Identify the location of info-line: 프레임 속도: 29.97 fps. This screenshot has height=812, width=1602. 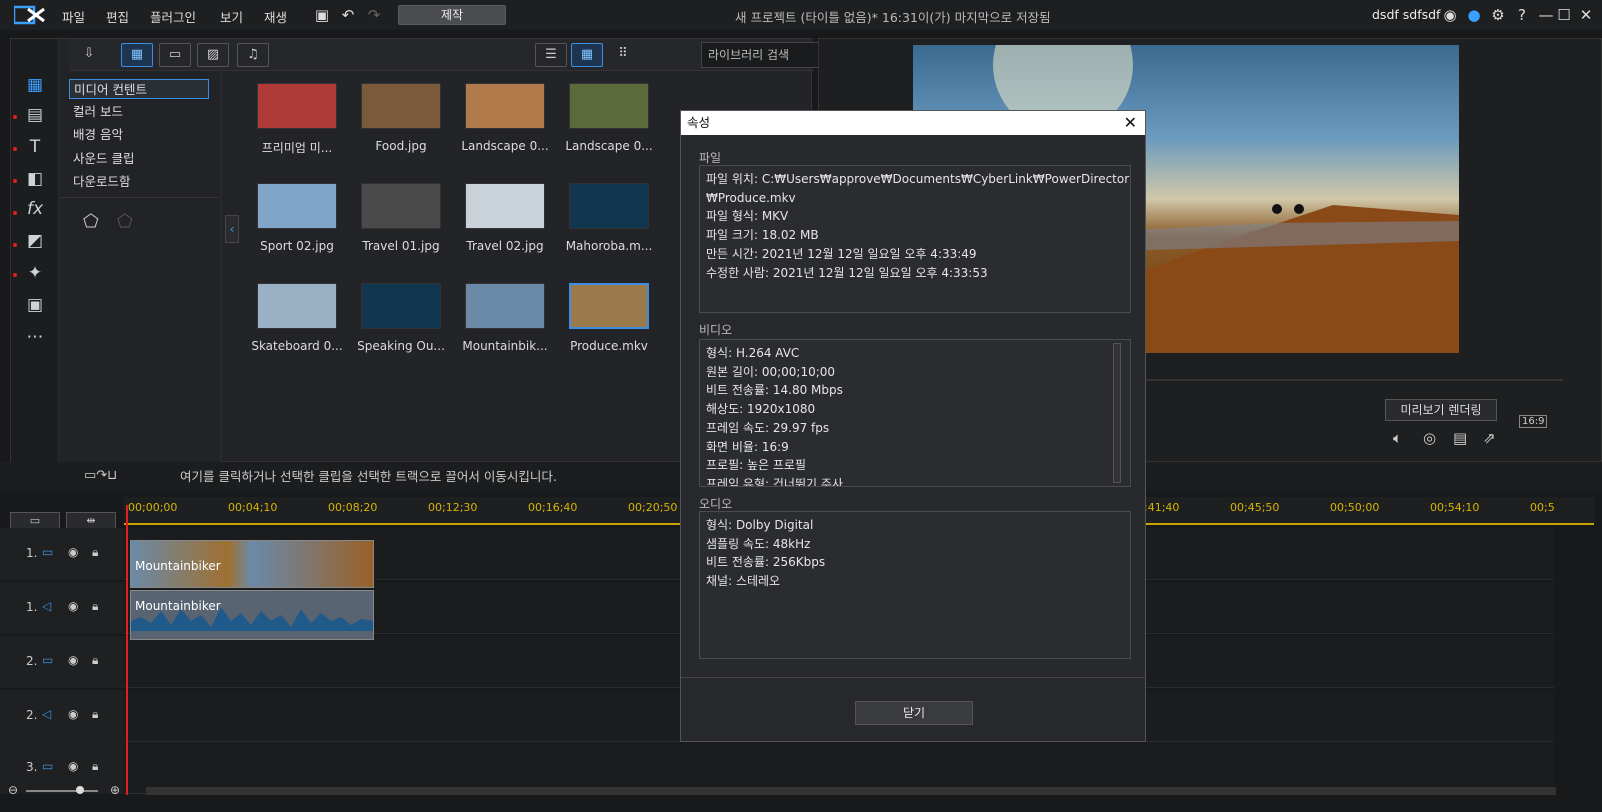
(768, 427).